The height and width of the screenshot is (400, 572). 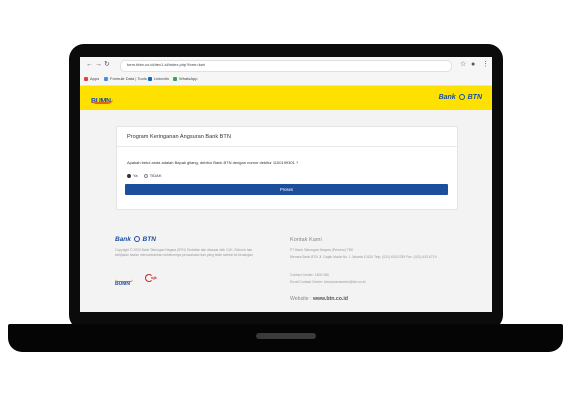 I want to click on bookmark-icon, so click(x=106, y=78).